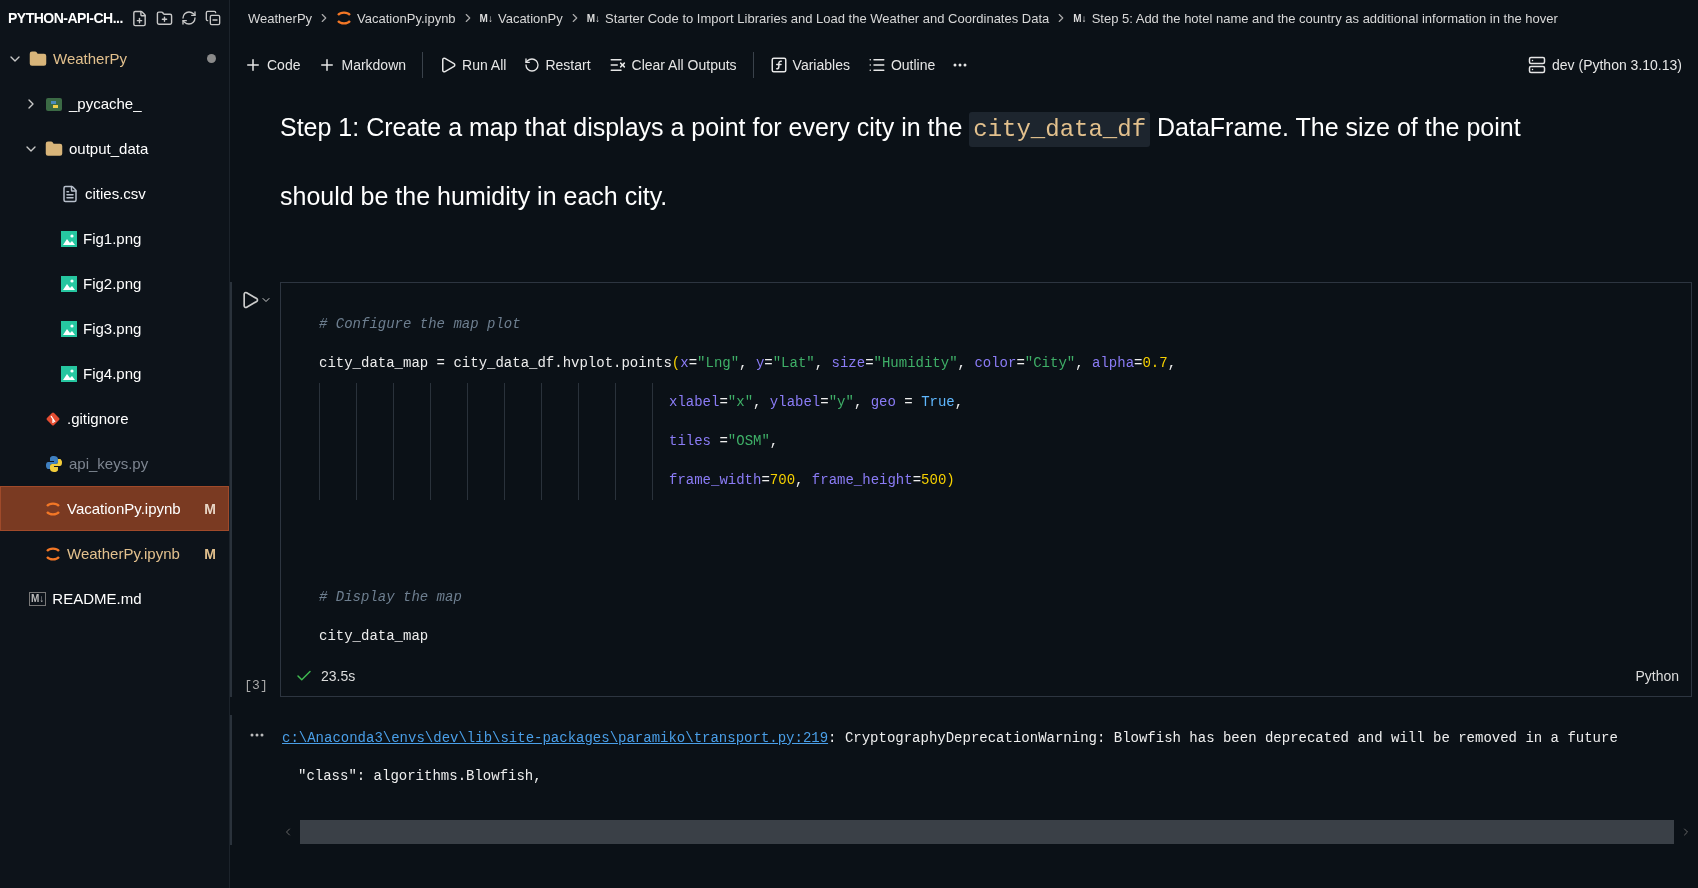 This screenshot has height=888, width=1698. Describe the element at coordinates (1324, 18) in the screenshot. I see `breadcrumb-item: Step 5: Add the hotel name and the country as additional information in the hover` at that location.